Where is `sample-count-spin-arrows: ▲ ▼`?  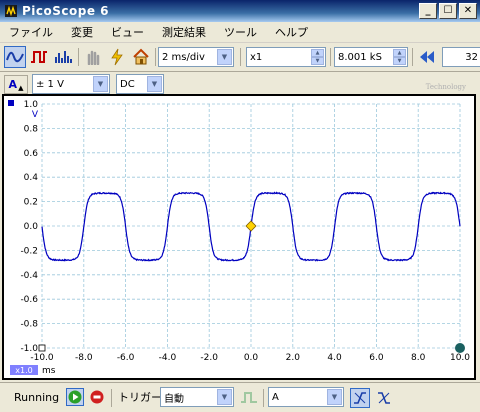
sample-count-spin-arrows: ▲ ▼ is located at coordinates (399, 57).